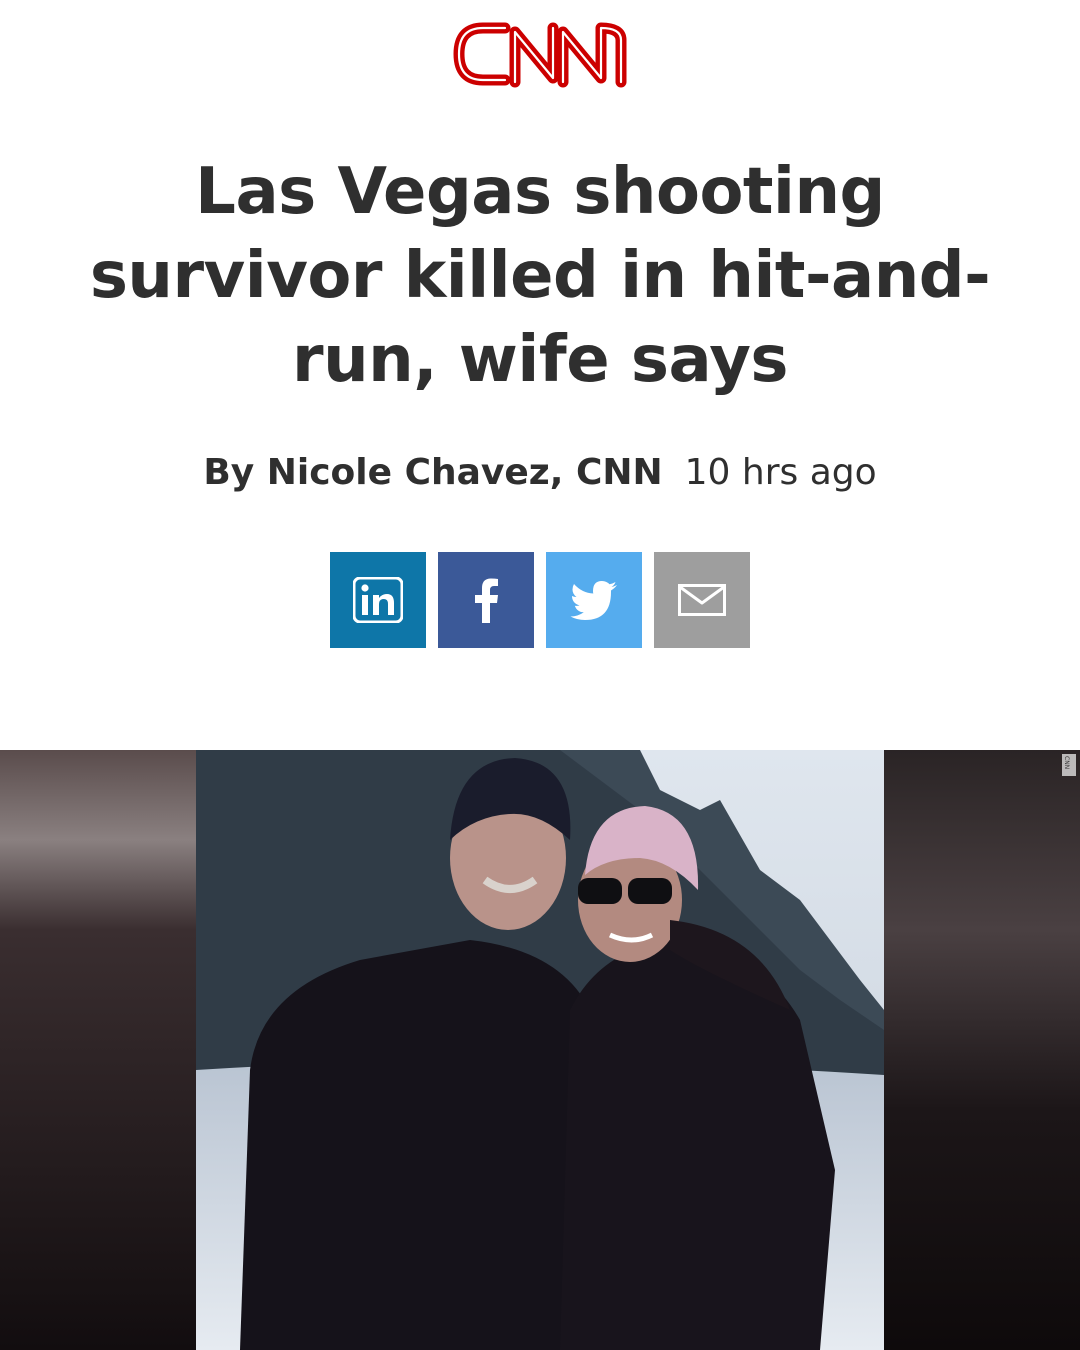  I want to click on share-email-button, so click(702, 600).